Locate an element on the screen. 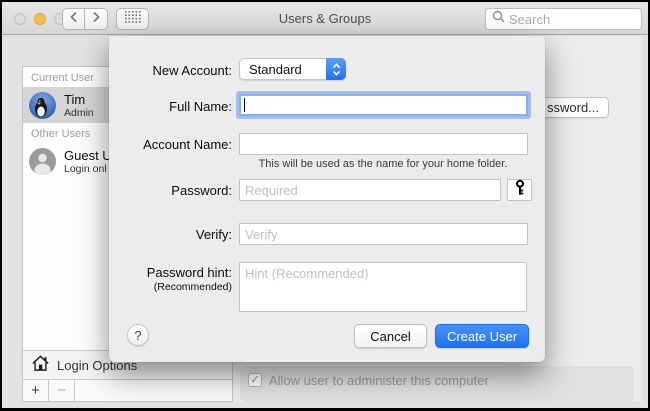 The height and width of the screenshot is (411, 650). penguin-avatar-image is located at coordinates (41, 107).